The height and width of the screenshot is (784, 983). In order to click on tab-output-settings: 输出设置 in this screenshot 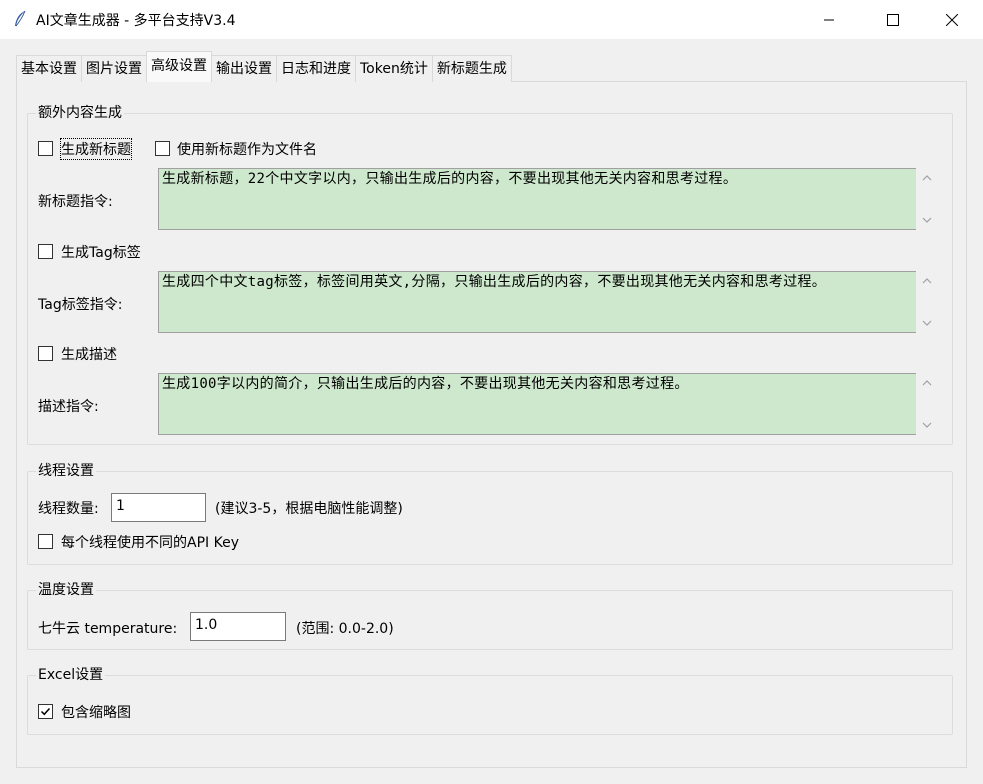, I will do `click(244, 68)`.